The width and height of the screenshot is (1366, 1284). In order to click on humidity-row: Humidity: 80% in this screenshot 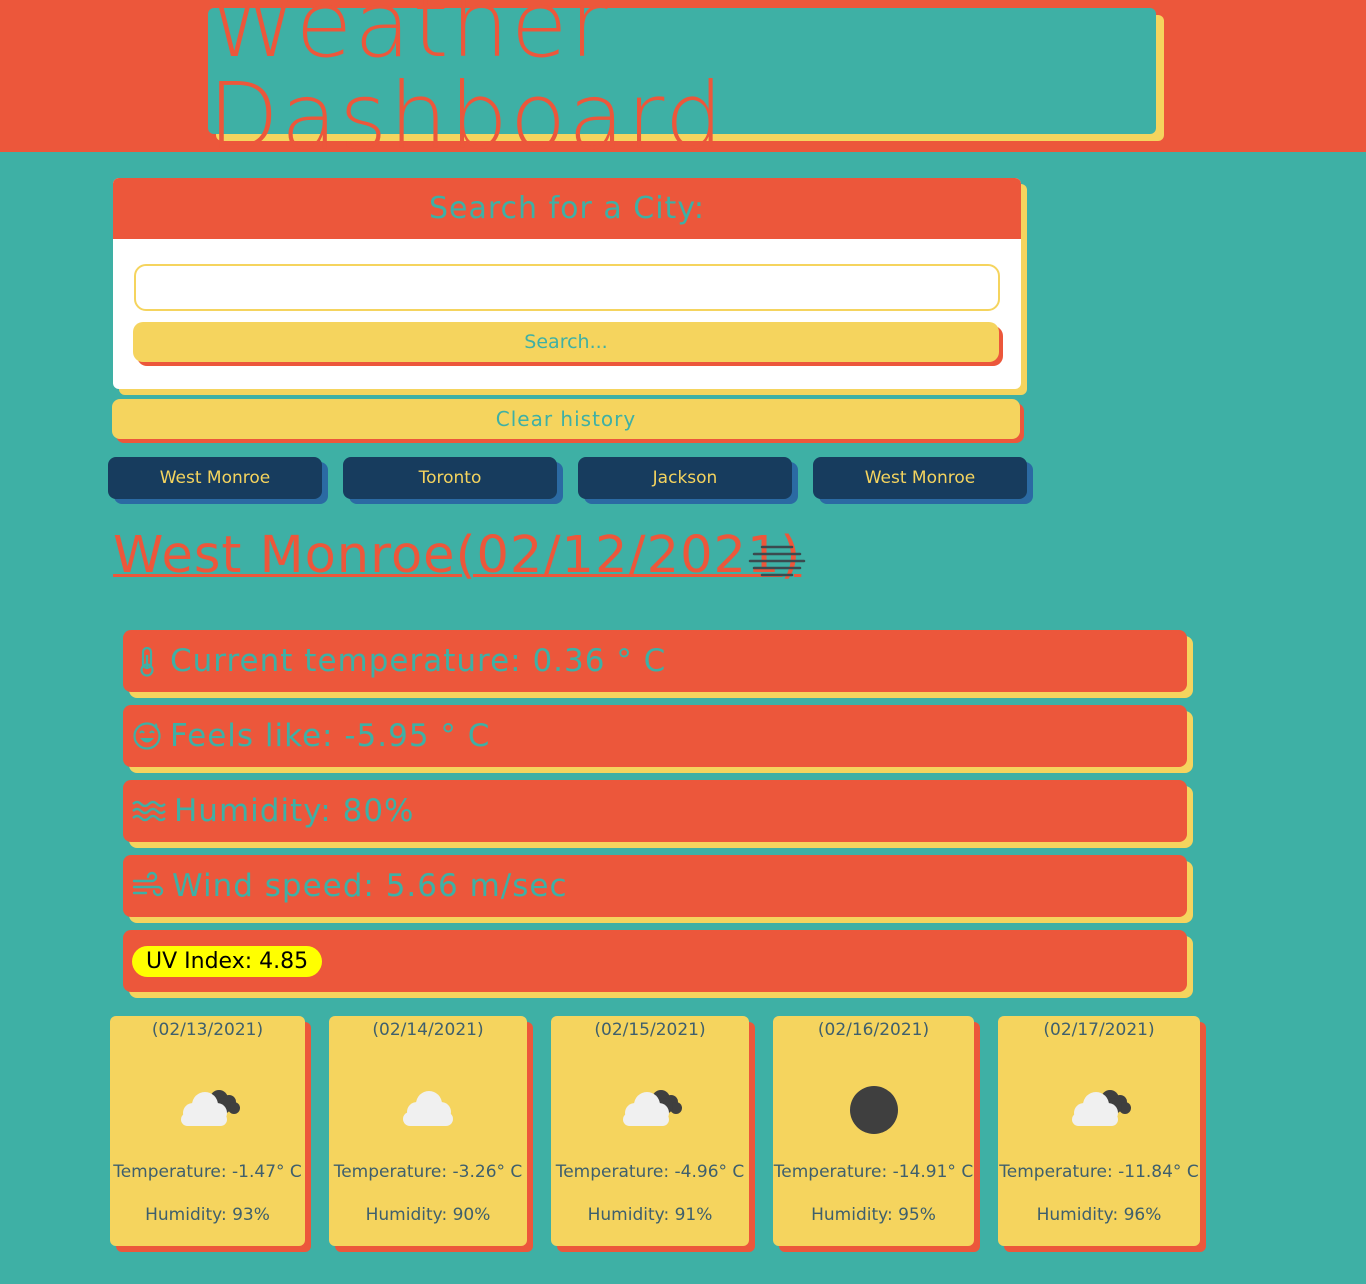, I will do `click(655, 811)`.